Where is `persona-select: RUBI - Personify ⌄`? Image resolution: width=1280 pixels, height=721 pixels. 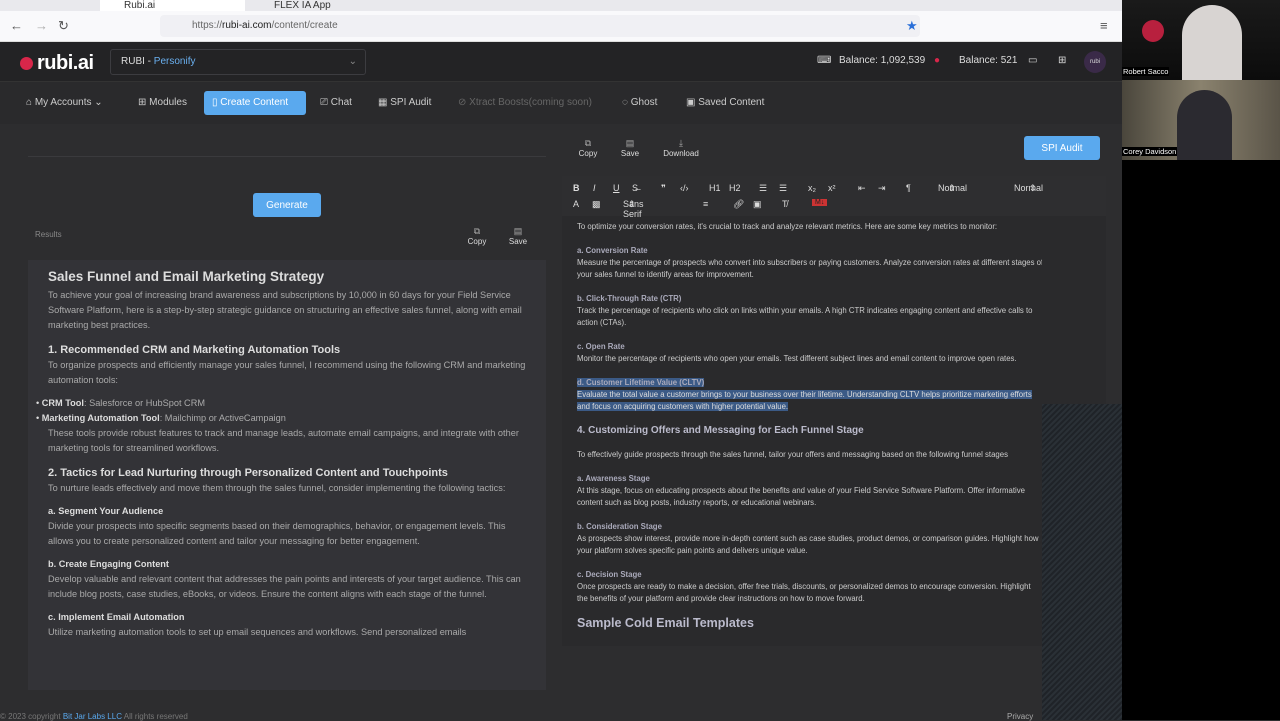
persona-select: RUBI - Personify ⌄ is located at coordinates (238, 62).